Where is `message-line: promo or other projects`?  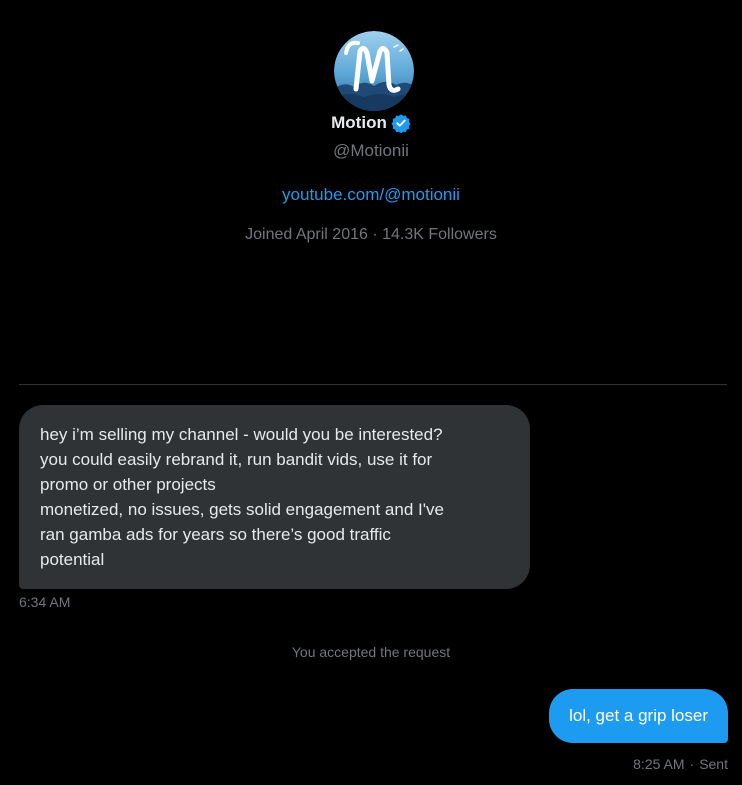
message-line: promo or other projects is located at coordinates (128, 484).